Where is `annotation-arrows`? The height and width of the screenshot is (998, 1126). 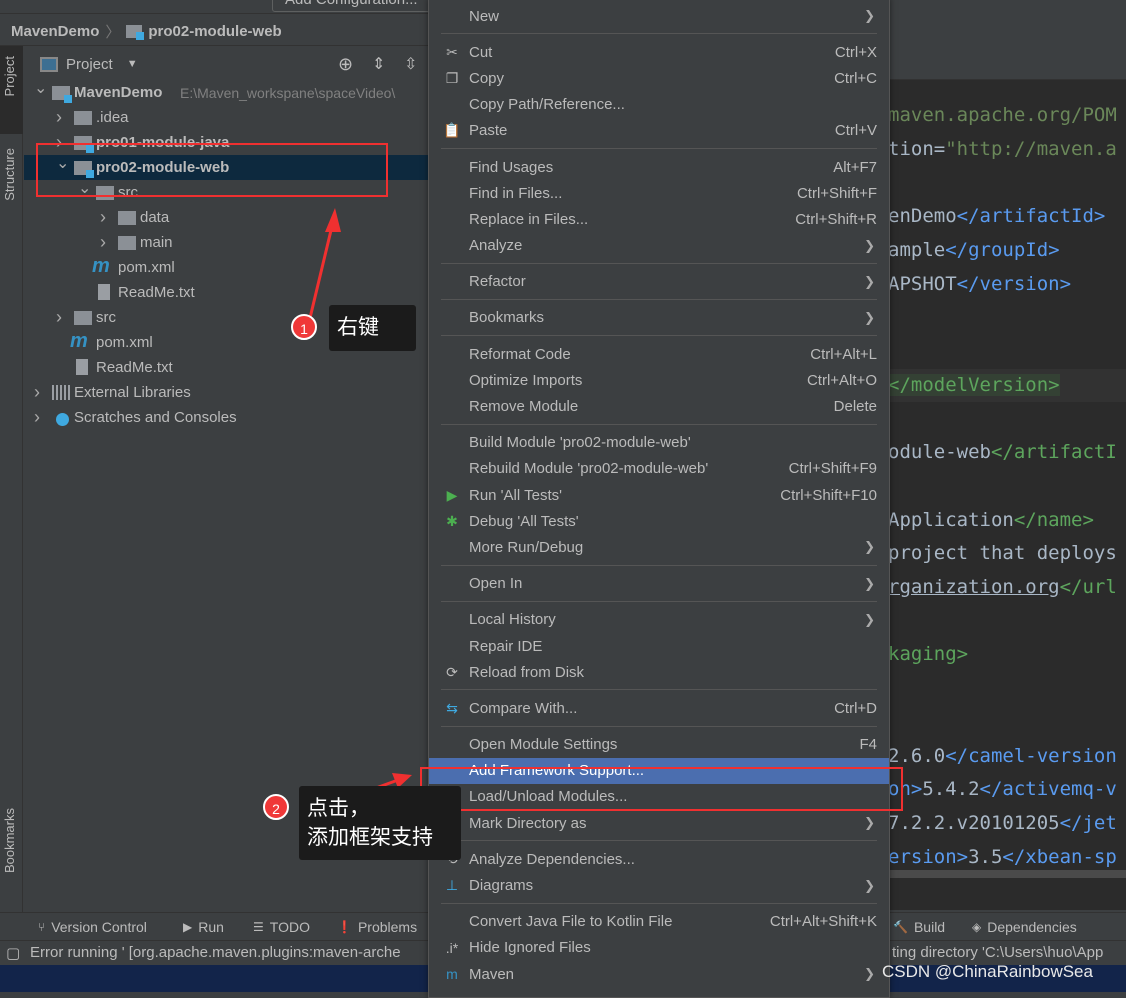
annotation-arrows is located at coordinates (360, 504).